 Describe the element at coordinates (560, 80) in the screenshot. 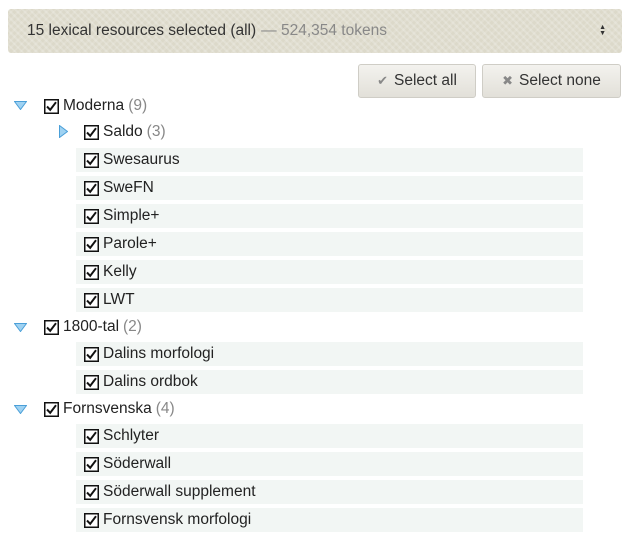

I see `select-none-label: Select none` at that location.